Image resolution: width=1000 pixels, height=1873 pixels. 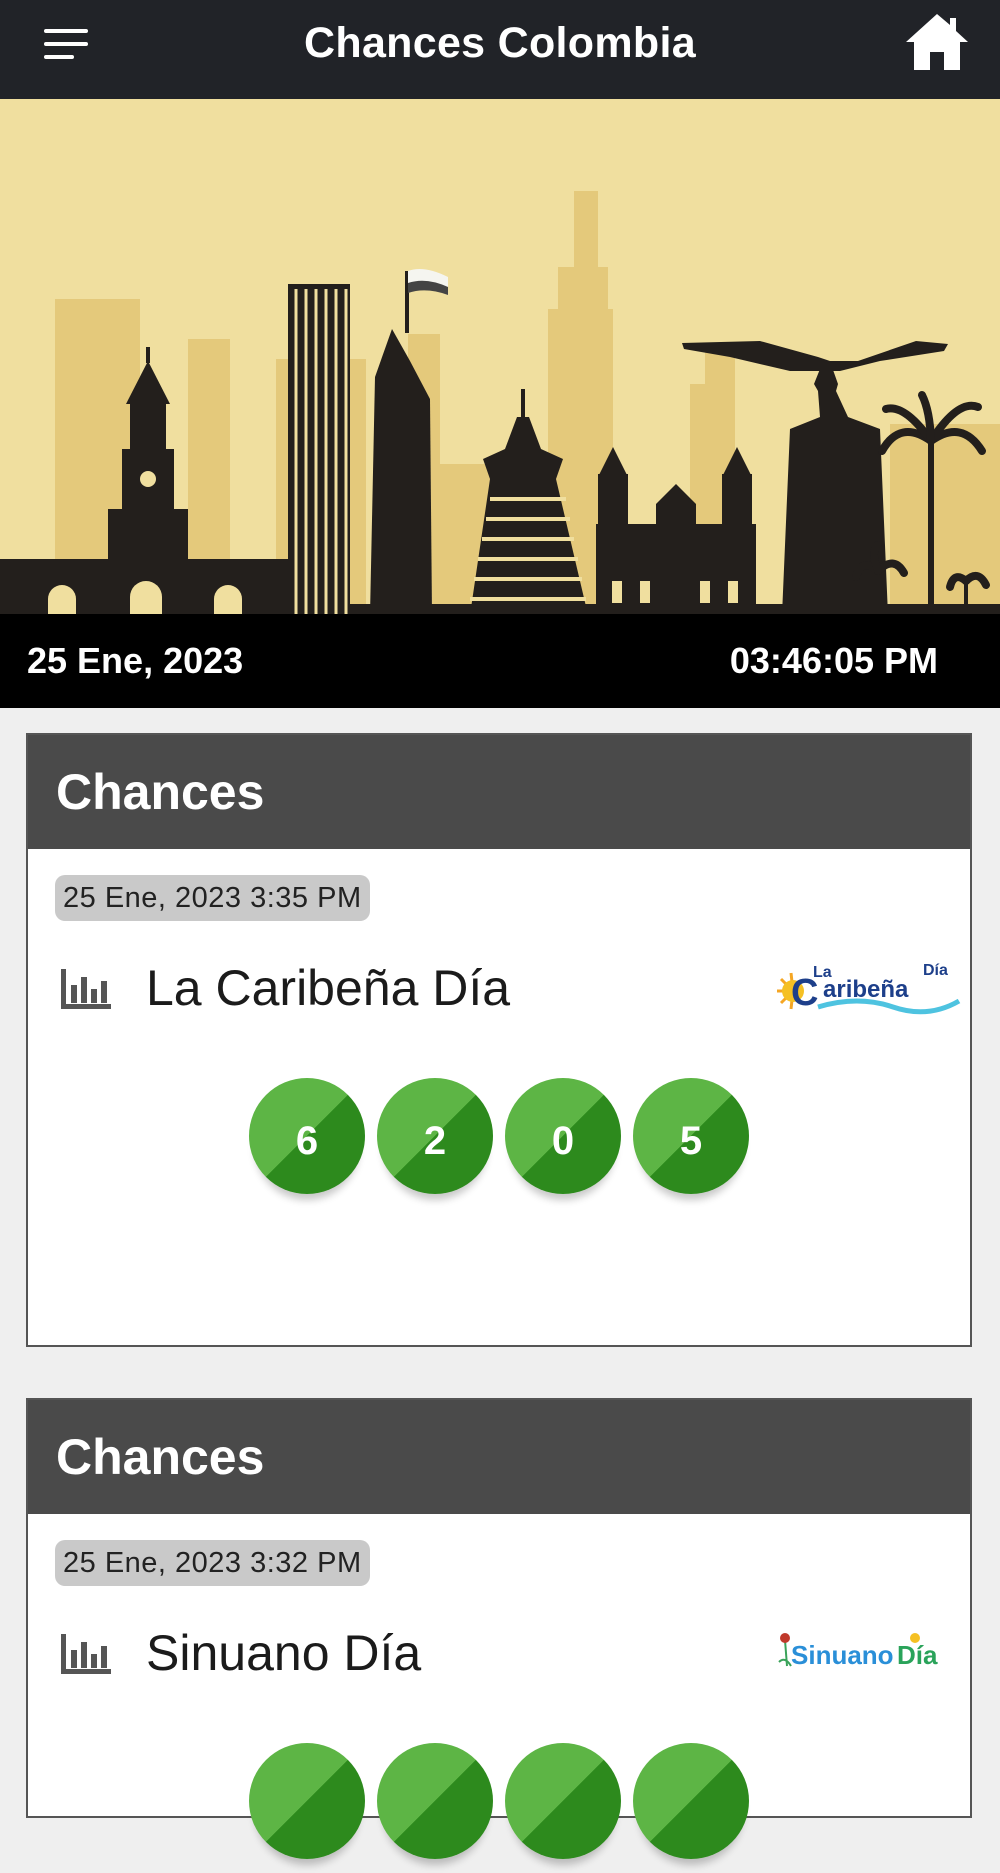 I want to click on home-icon, so click(x=937, y=42).